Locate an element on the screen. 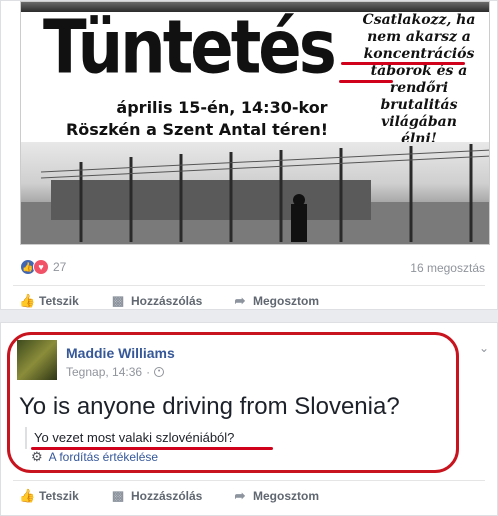  globe-icon: • is located at coordinates (159, 372).